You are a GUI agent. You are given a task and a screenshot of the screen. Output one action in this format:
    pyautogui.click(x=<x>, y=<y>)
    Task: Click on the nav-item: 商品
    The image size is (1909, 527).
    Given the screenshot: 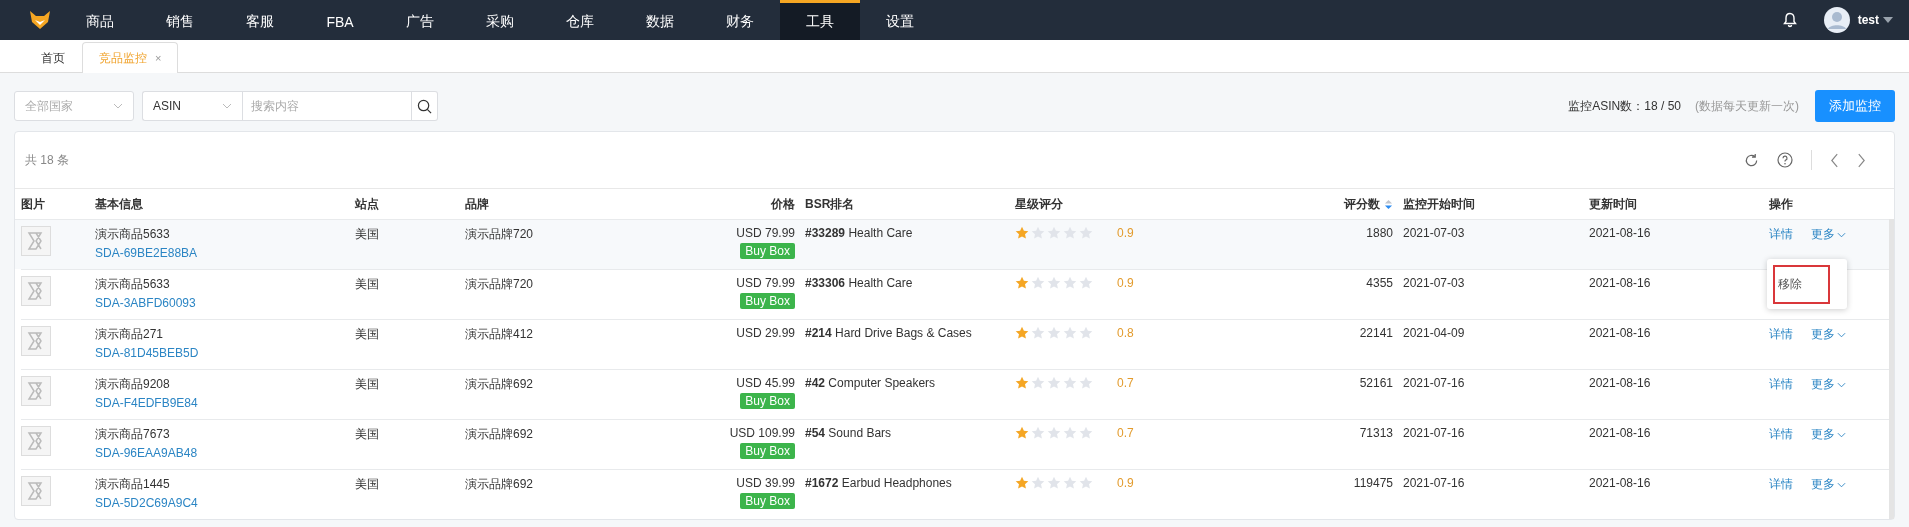 What is the action you would take?
    pyautogui.click(x=100, y=20)
    